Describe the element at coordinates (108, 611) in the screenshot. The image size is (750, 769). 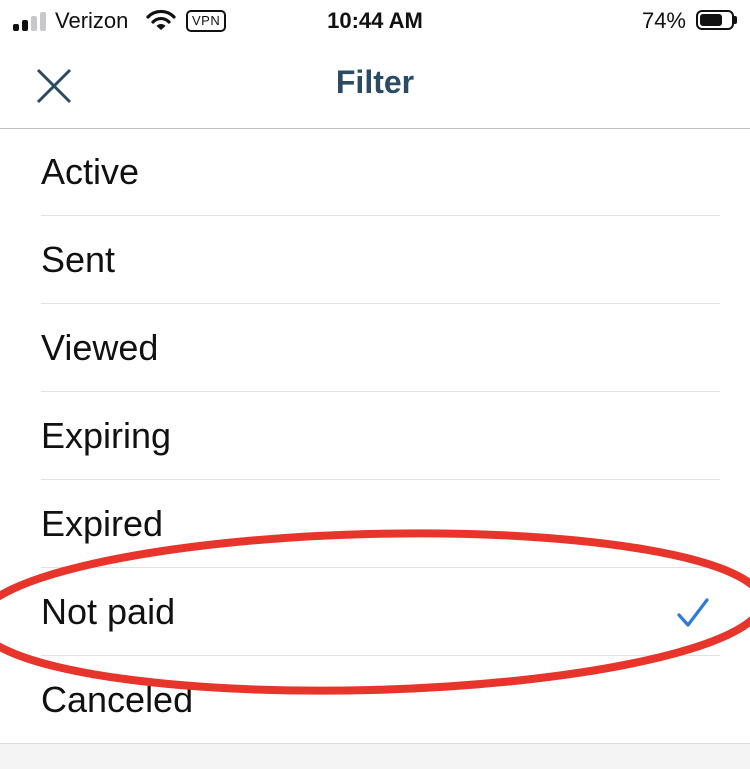
I see `filter-option-label: Not paid` at that location.